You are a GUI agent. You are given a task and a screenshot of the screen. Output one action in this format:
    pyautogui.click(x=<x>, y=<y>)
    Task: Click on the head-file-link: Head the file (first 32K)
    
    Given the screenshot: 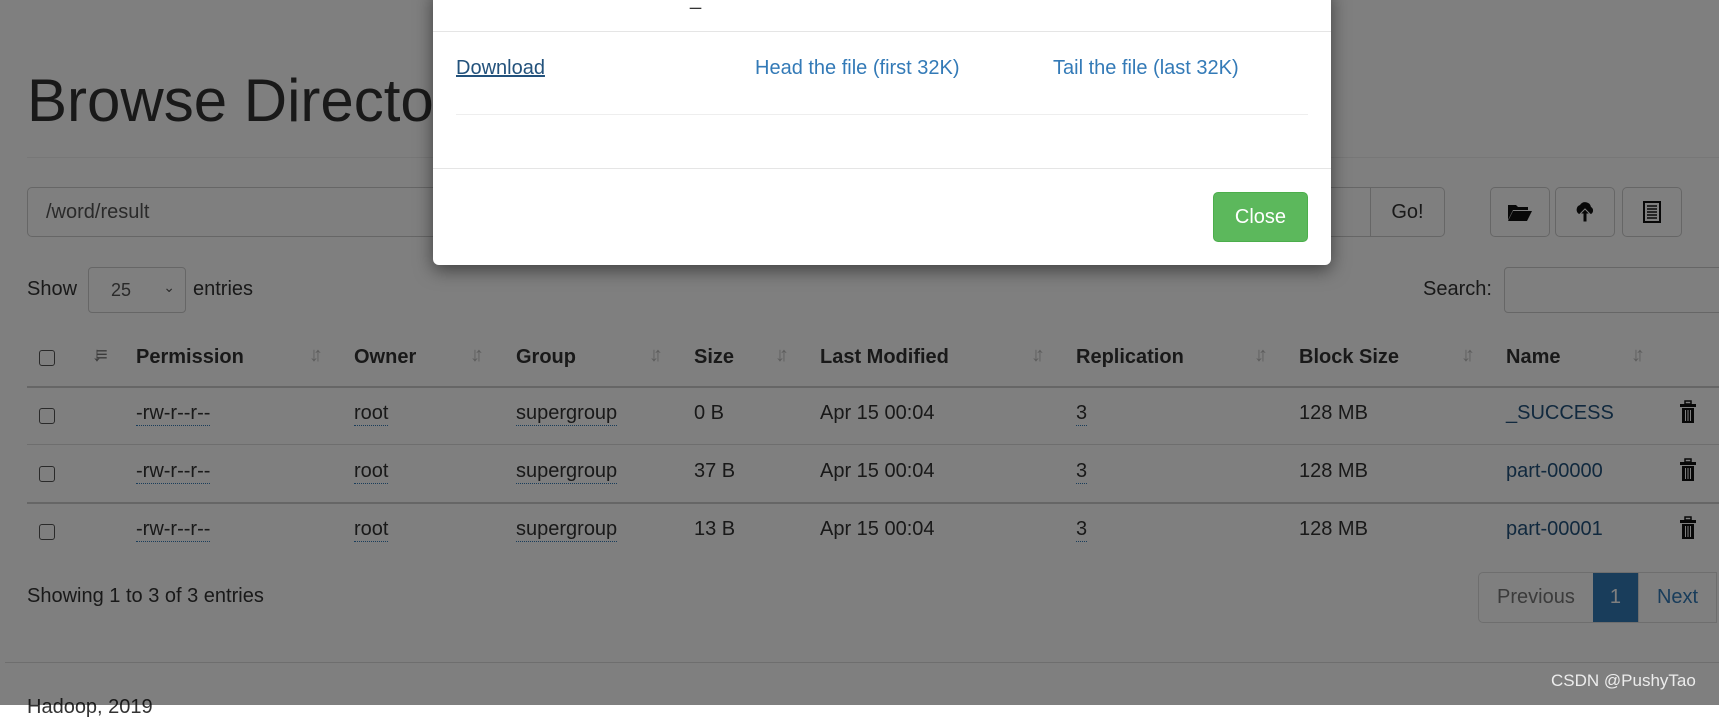 What is the action you would take?
    pyautogui.click(x=857, y=68)
    